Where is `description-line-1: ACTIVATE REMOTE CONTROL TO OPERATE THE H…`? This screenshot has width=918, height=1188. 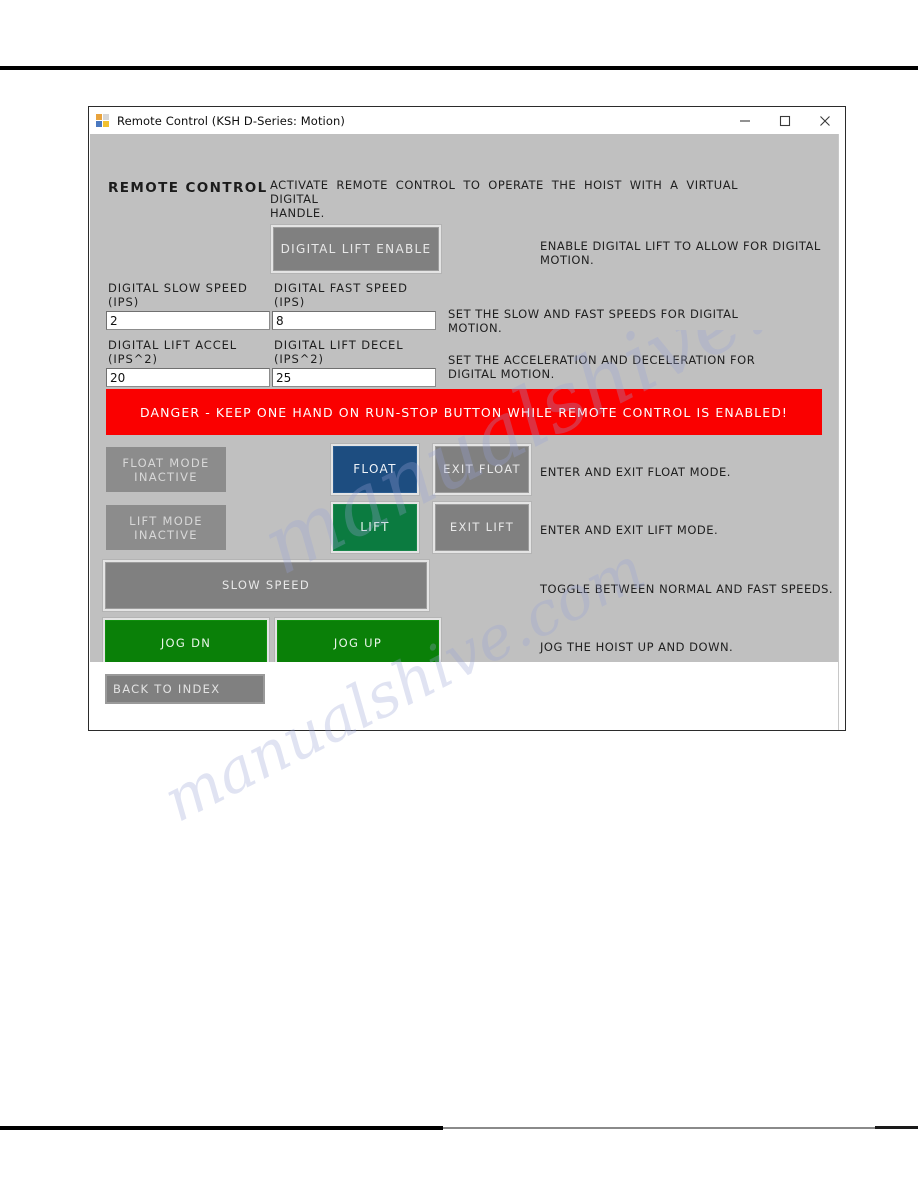 description-line-1: ACTIVATE REMOTE CONTROL TO OPERATE THE H… is located at coordinates (504, 192).